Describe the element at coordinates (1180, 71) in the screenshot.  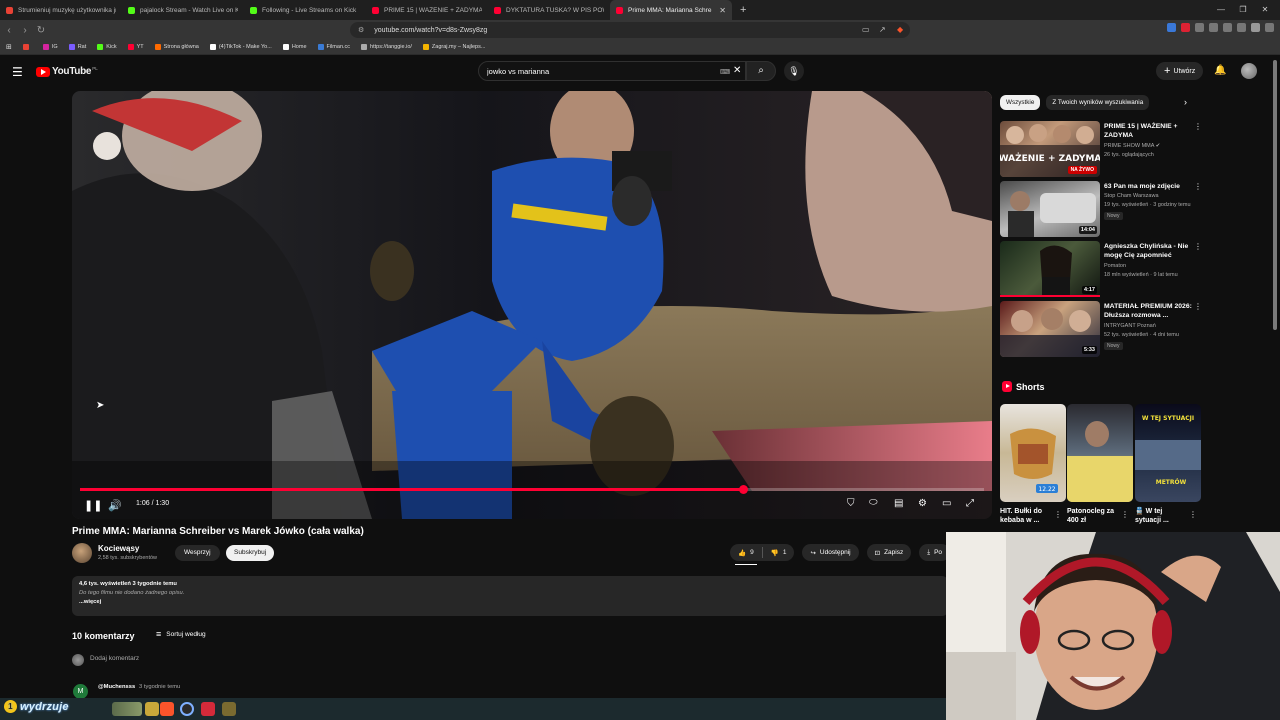
I see `create-button: + Utwórz` at that location.